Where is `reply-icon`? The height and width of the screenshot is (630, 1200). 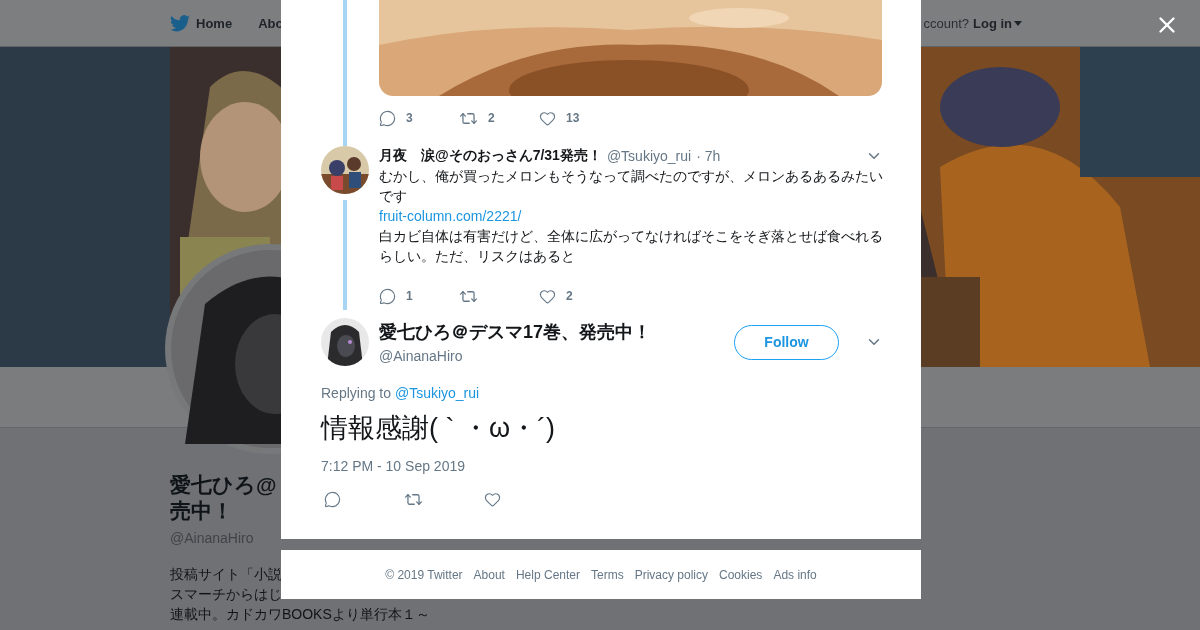 reply-icon is located at coordinates (332, 499).